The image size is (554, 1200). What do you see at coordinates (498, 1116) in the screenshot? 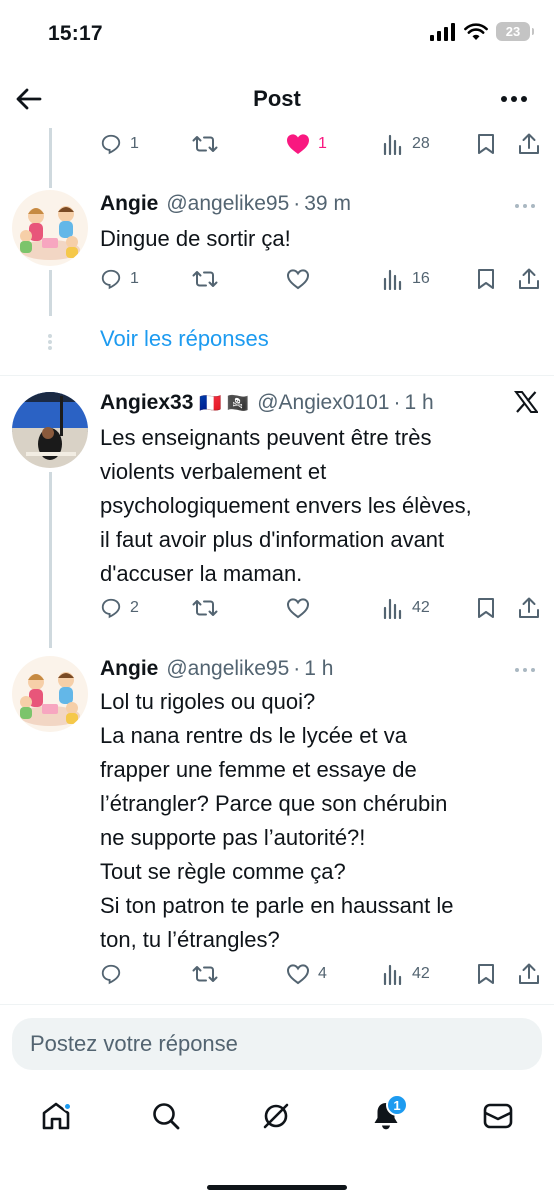
I see `nav-messages` at bounding box center [498, 1116].